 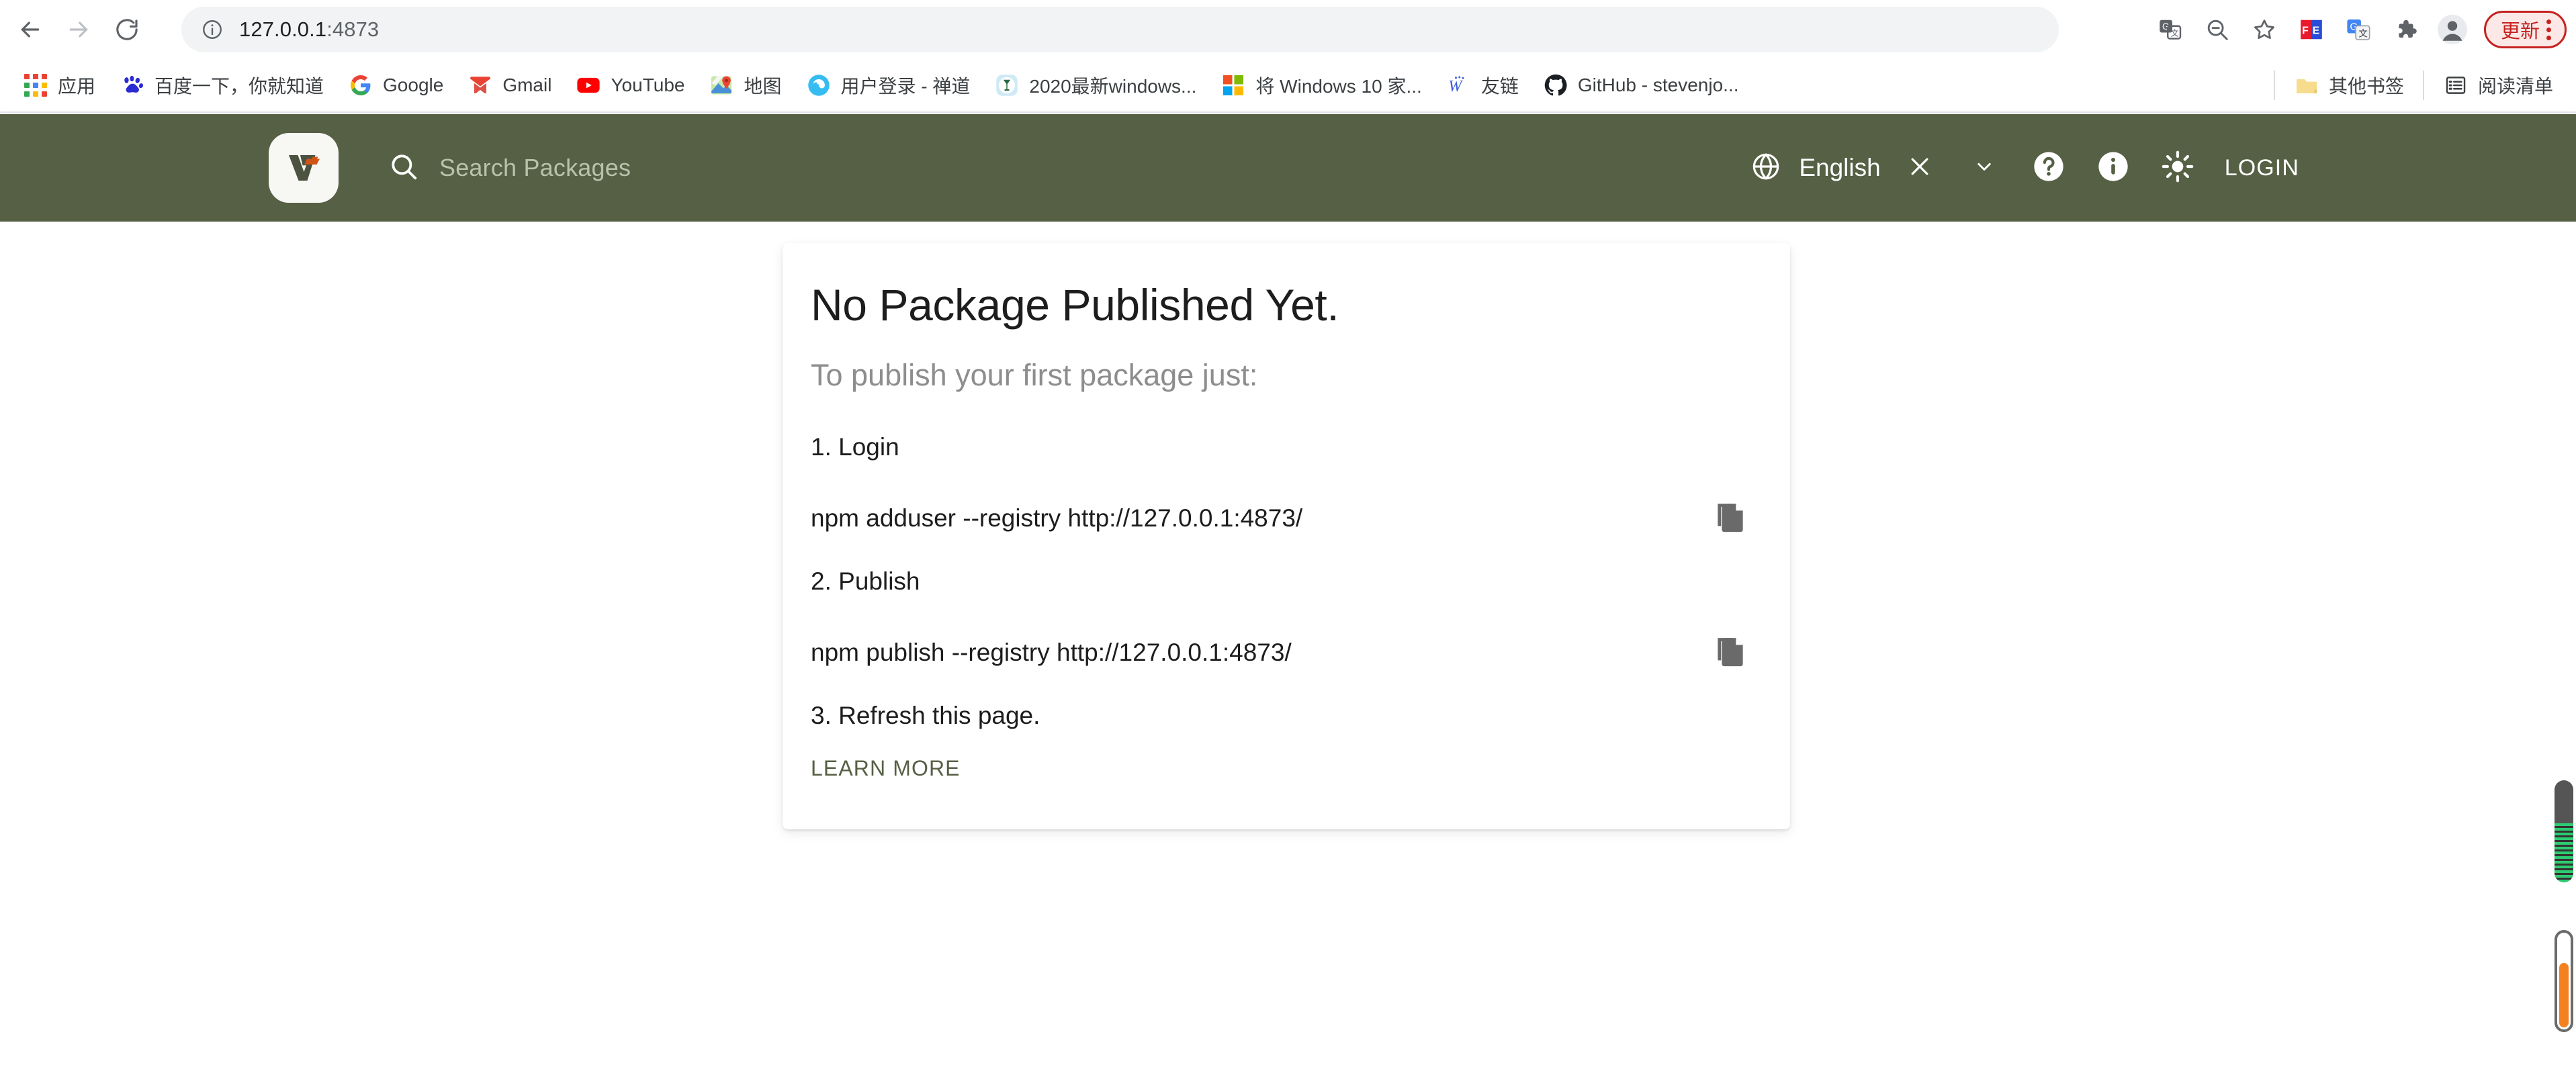 I want to click on orange-progress-fill, so click(x=2564, y=995).